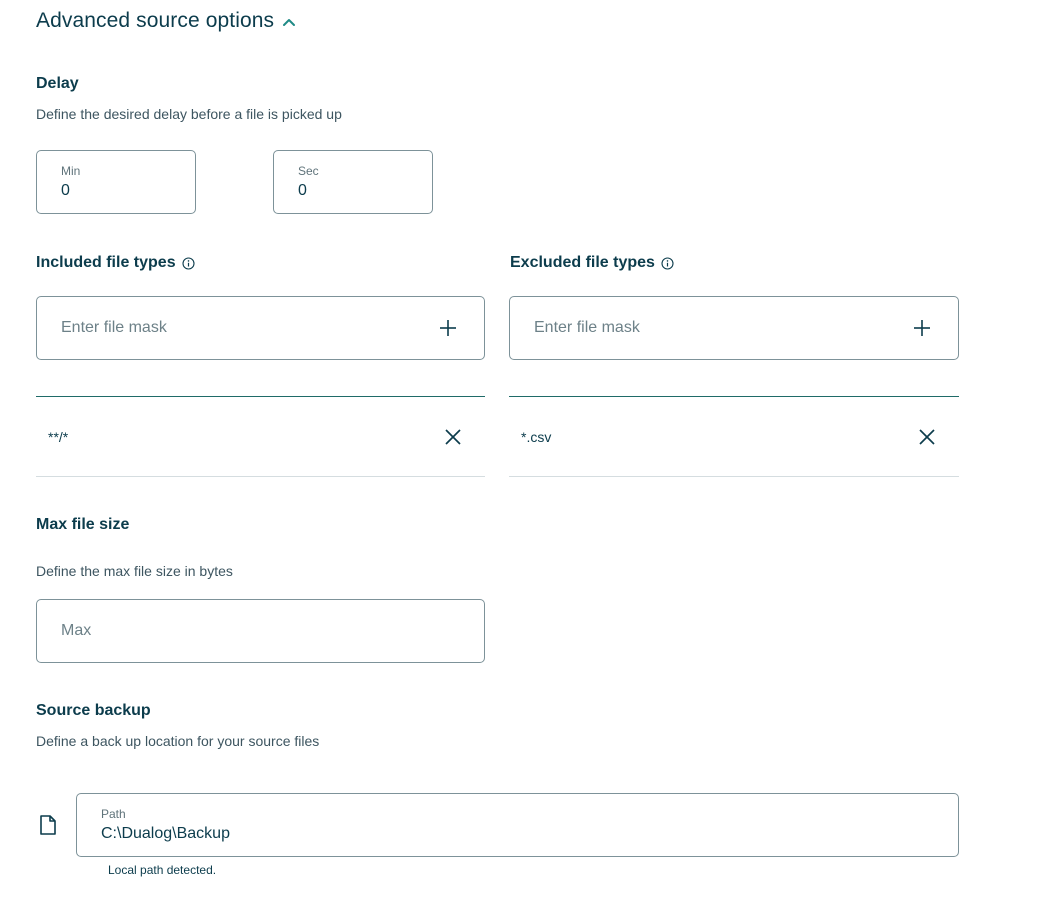  Describe the element at coordinates (308, 171) in the screenshot. I see `delay-sec-label: Sec` at that location.